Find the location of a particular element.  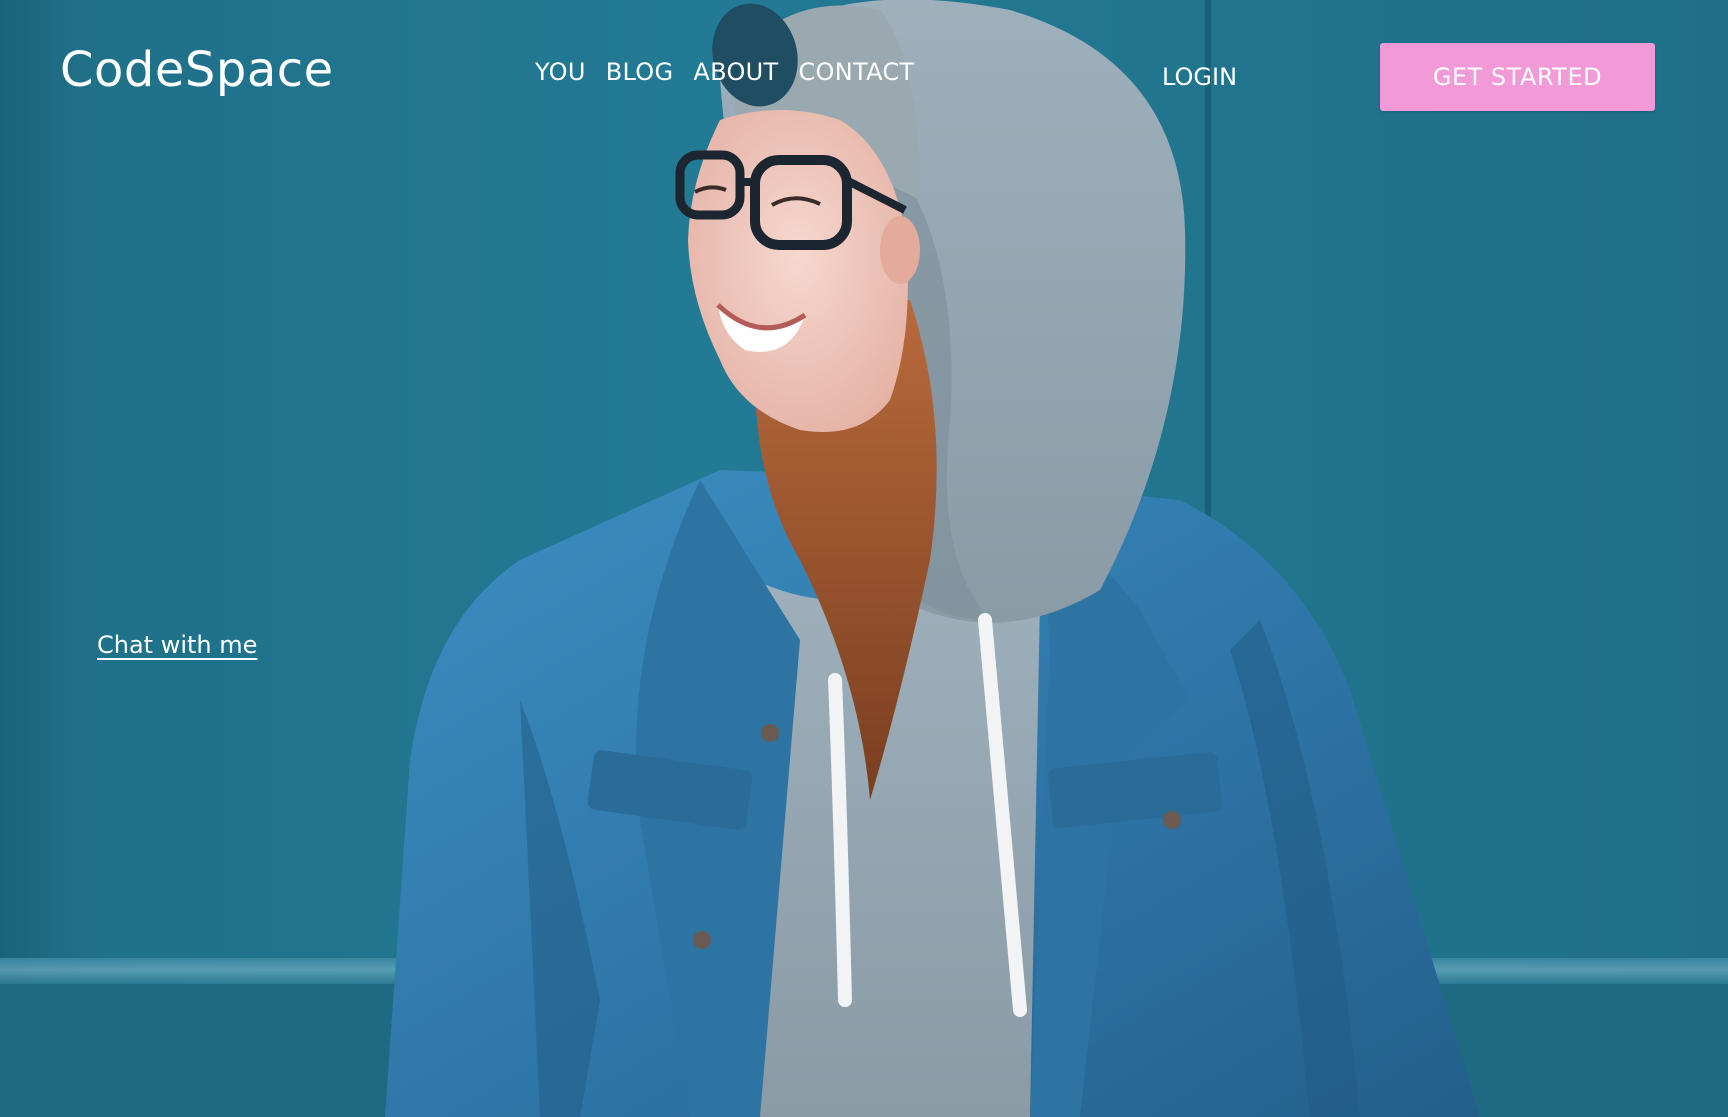

brand-logo: CodeSpace is located at coordinates (197, 70).